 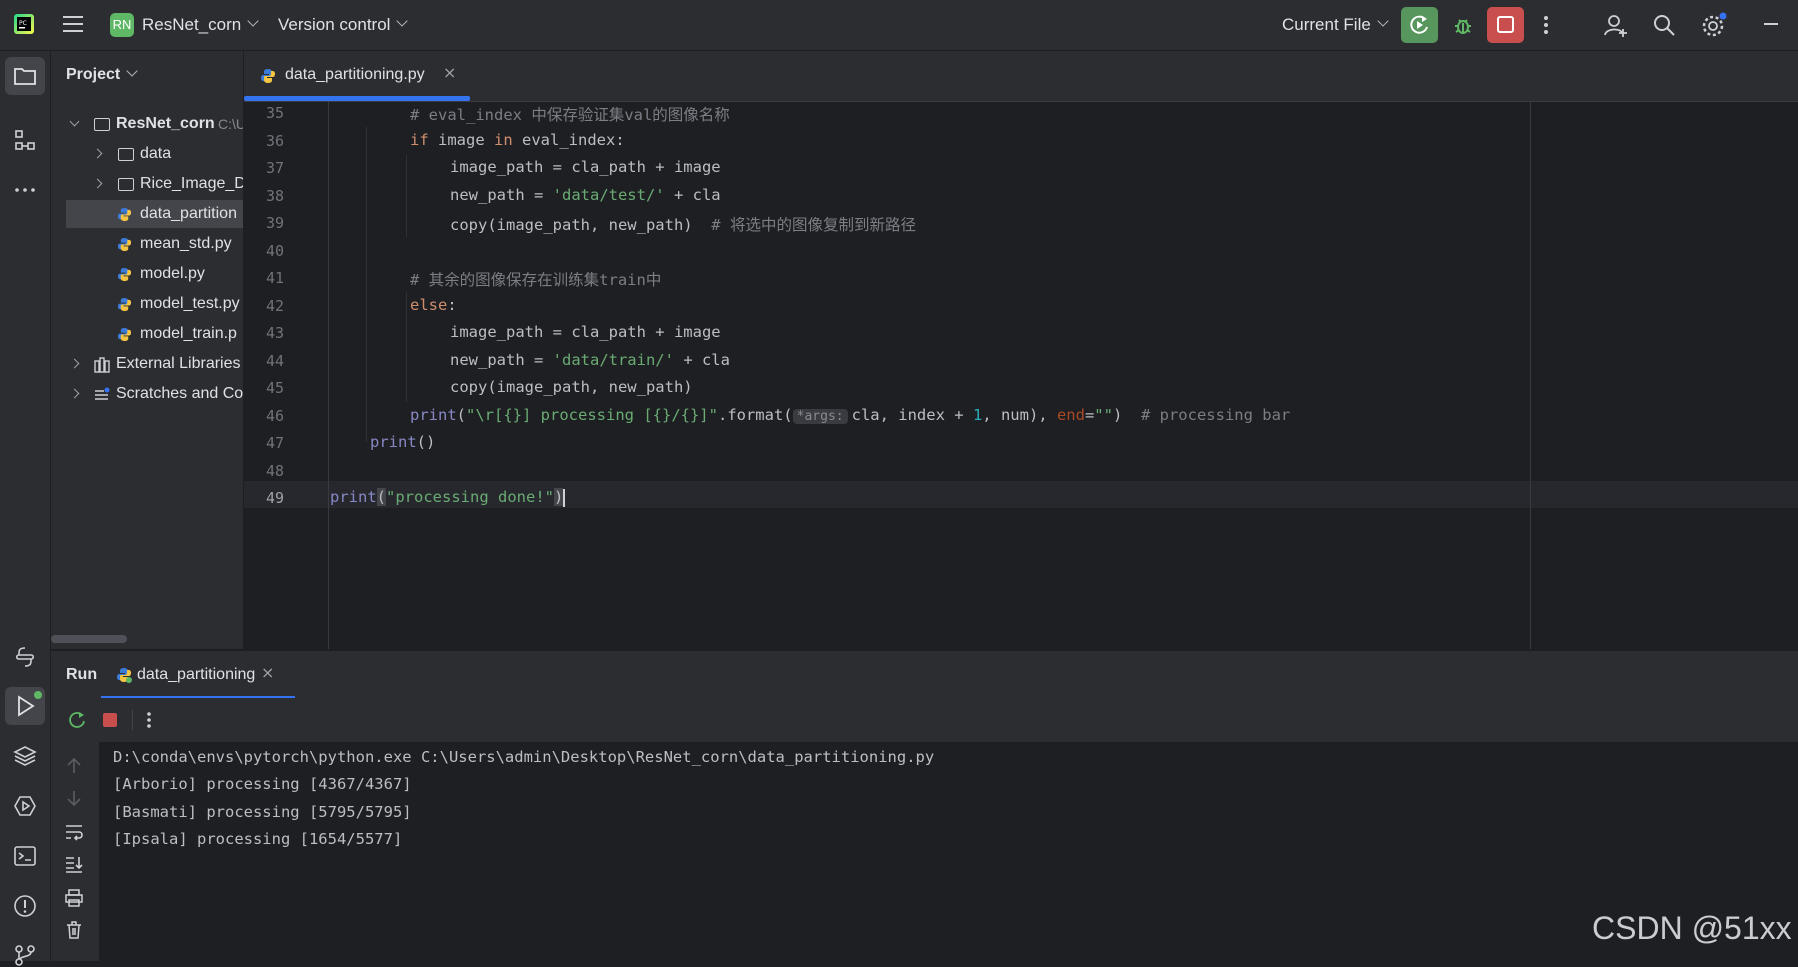 I want to click on project-name: ResNet_corn, so click(x=192, y=24).